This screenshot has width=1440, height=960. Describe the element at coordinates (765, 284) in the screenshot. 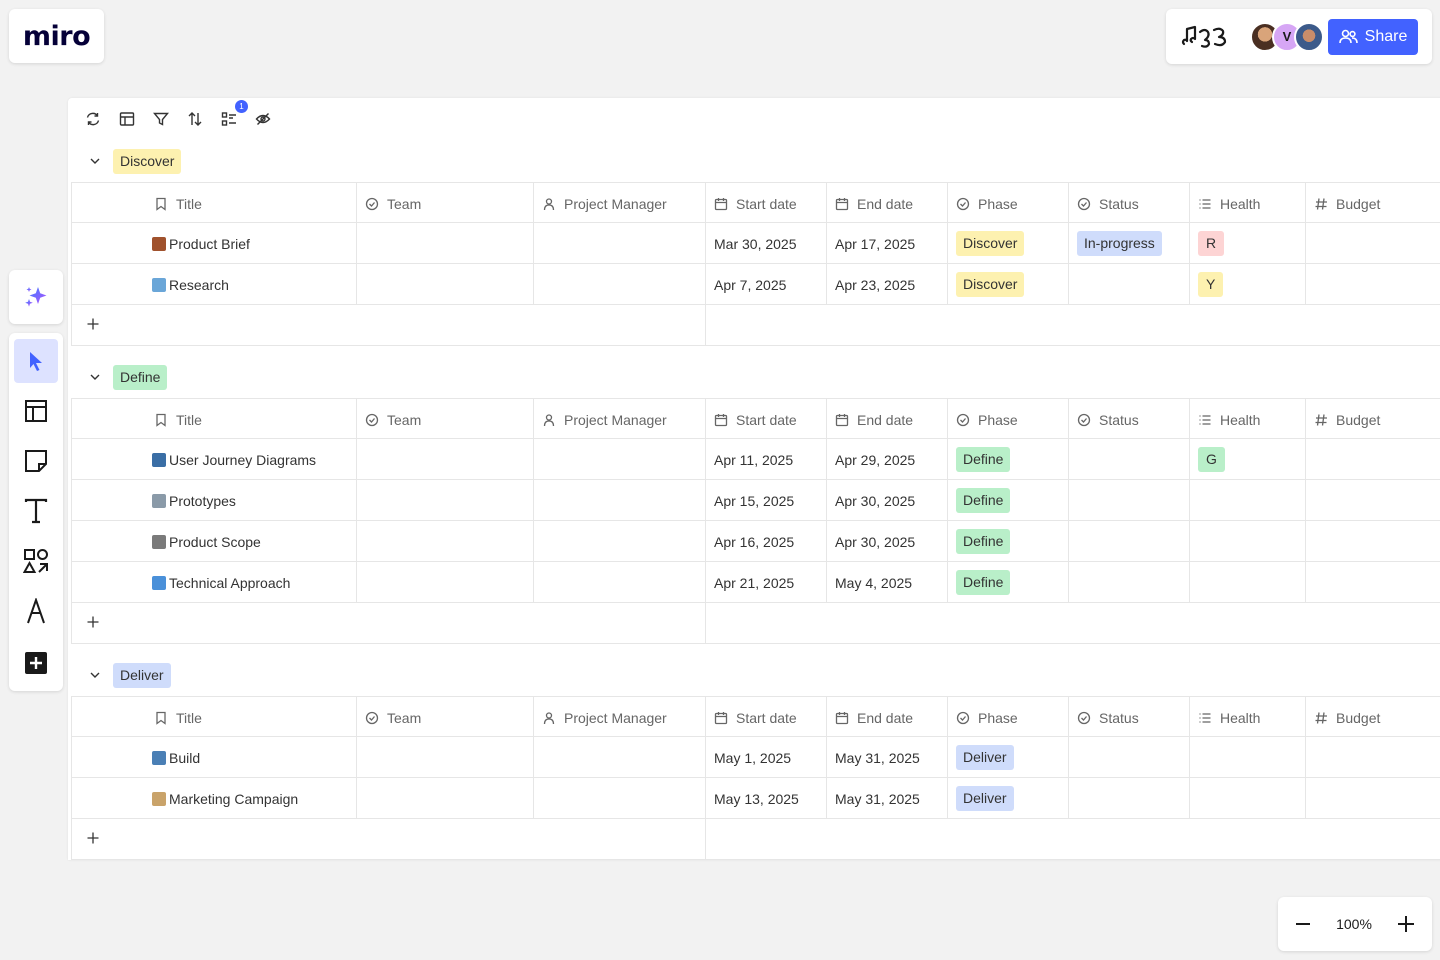

I see `cell-start-date: Apr 7, 2025` at that location.